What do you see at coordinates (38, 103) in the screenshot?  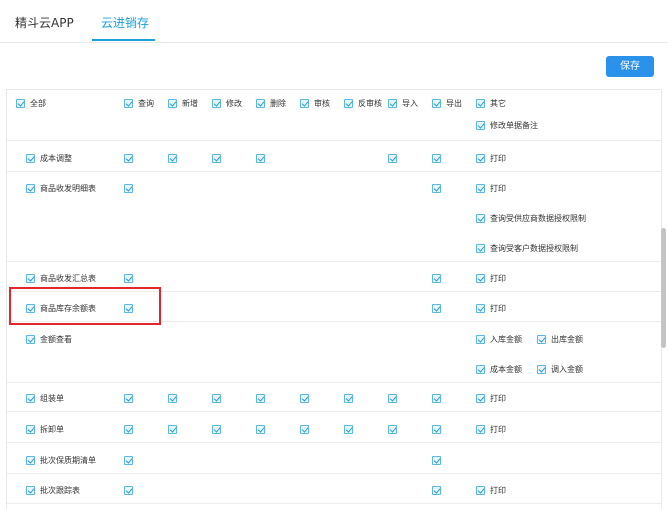 I see `select-all-label: 全部` at bounding box center [38, 103].